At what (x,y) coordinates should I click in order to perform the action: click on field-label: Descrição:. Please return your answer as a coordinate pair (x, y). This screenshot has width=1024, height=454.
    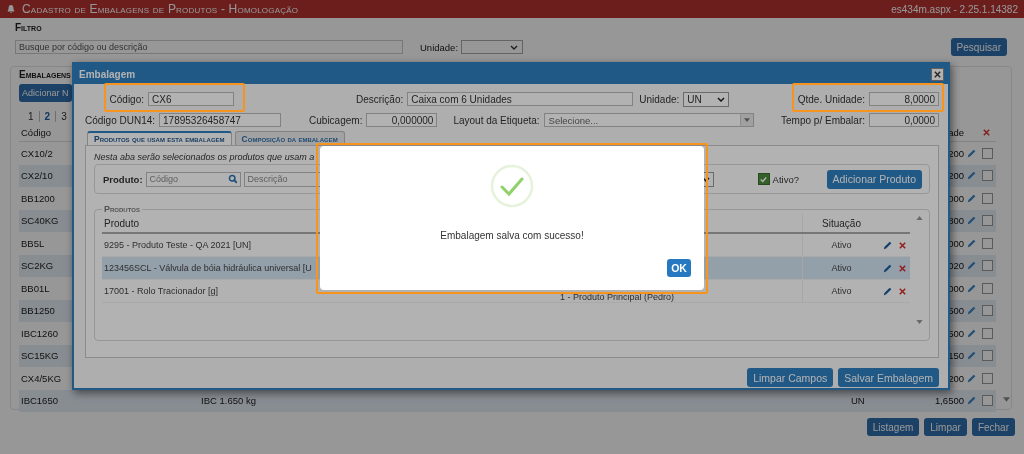
    Looking at the image, I should click on (380, 99).